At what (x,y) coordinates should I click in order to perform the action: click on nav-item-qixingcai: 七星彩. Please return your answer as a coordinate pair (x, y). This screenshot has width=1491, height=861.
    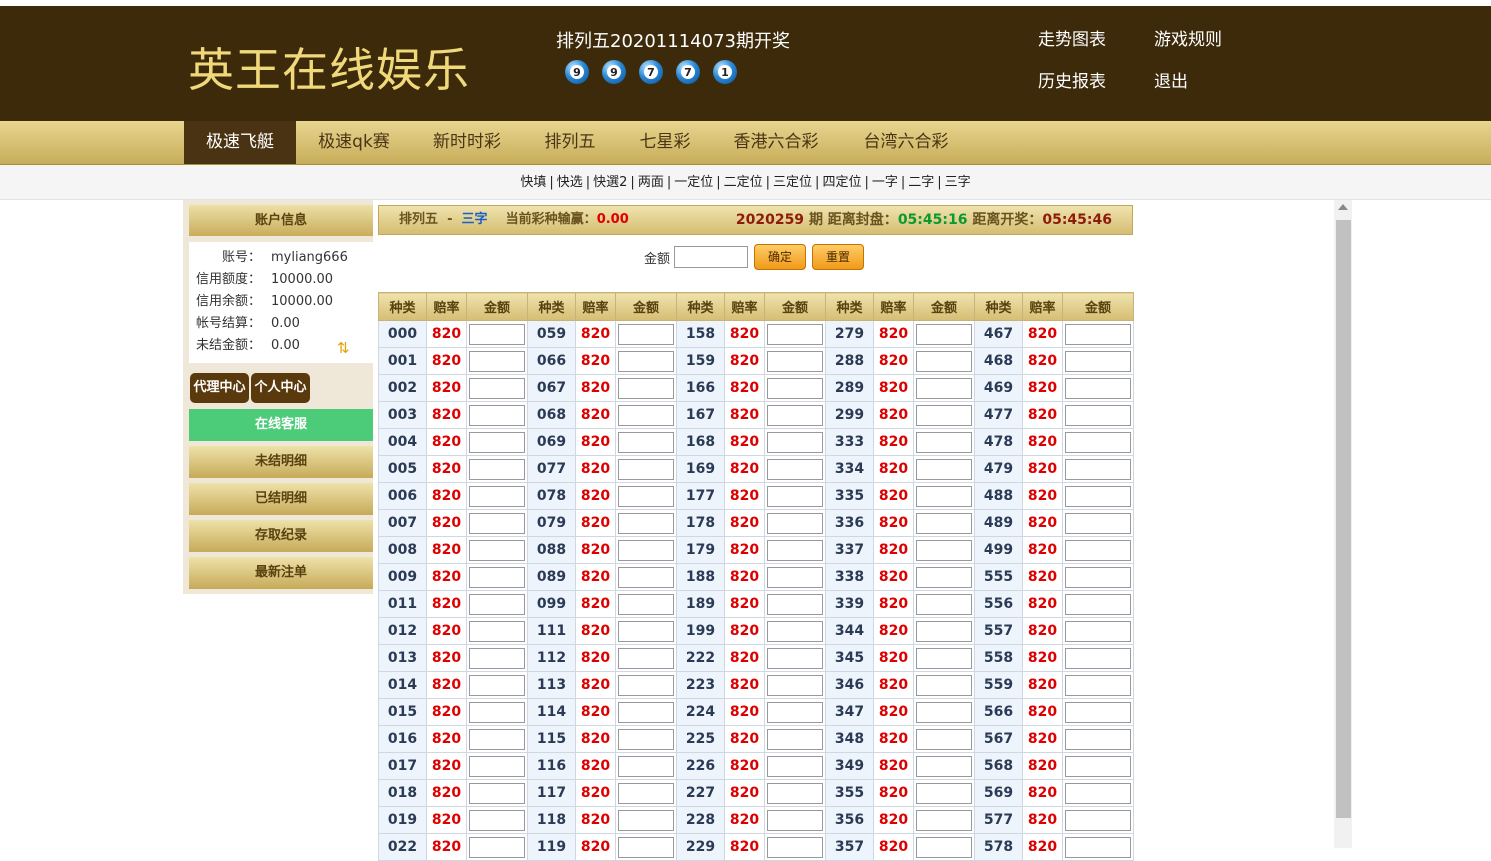
    Looking at the image, I should click on (665, 142).